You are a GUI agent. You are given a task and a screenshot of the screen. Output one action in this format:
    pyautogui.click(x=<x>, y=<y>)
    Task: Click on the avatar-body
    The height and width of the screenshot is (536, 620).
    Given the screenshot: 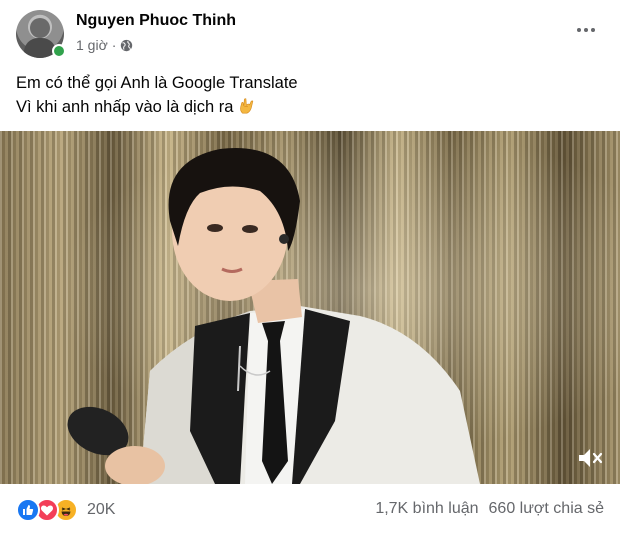 What is the action you would take?
    pyautogui.click(x=40, y=48)
    